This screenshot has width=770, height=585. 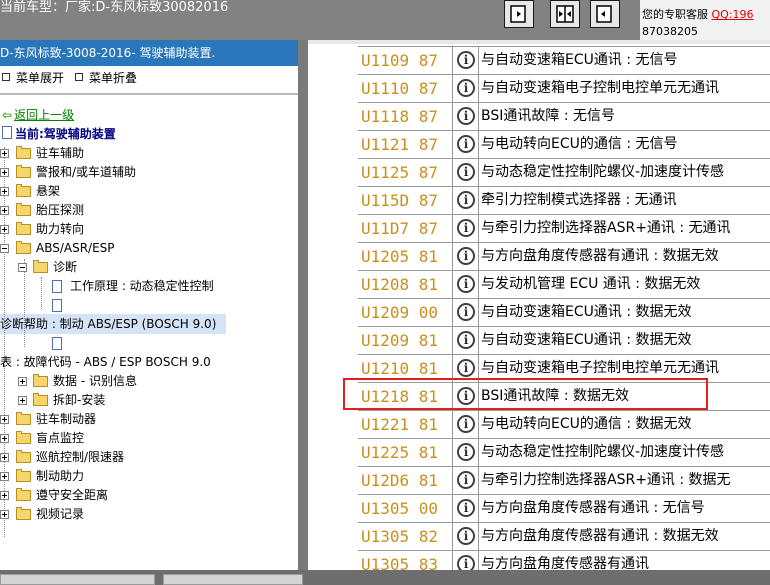 I want to click on table-row: U115D 87 i 牵引力控制模式选择器 : 无通讯, so click(x=564, y=201).